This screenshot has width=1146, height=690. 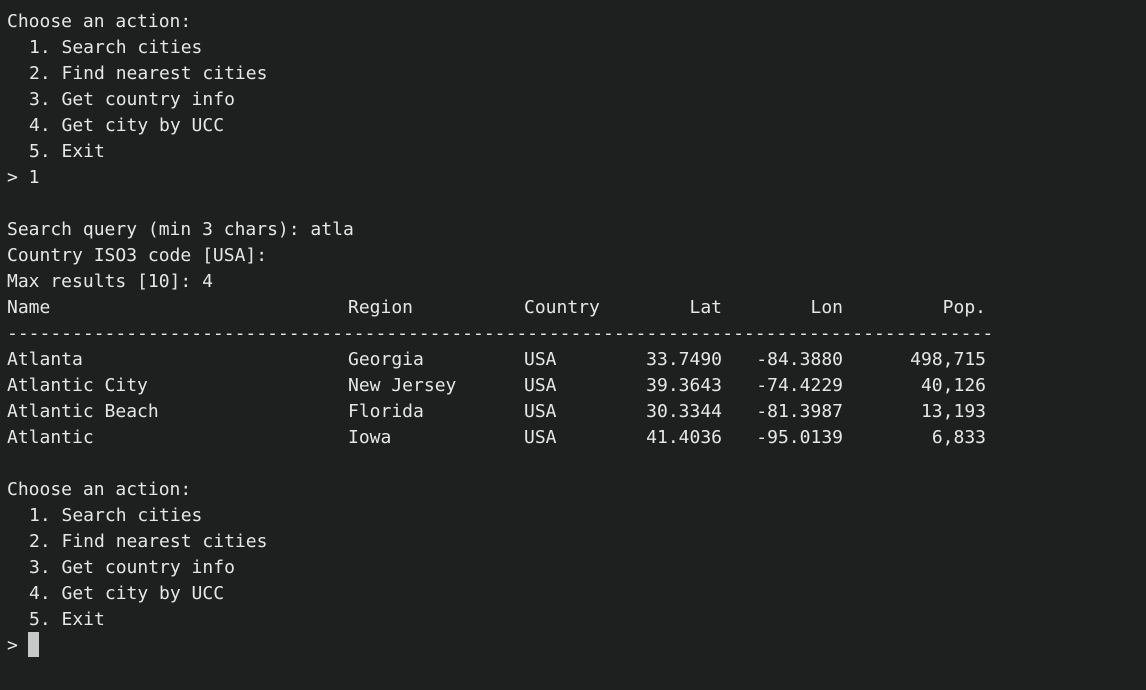 What do you see at coordinates (12, 645) in the screenshot?
I see `prompt-symbol: >` at bounding box center [12, 645].